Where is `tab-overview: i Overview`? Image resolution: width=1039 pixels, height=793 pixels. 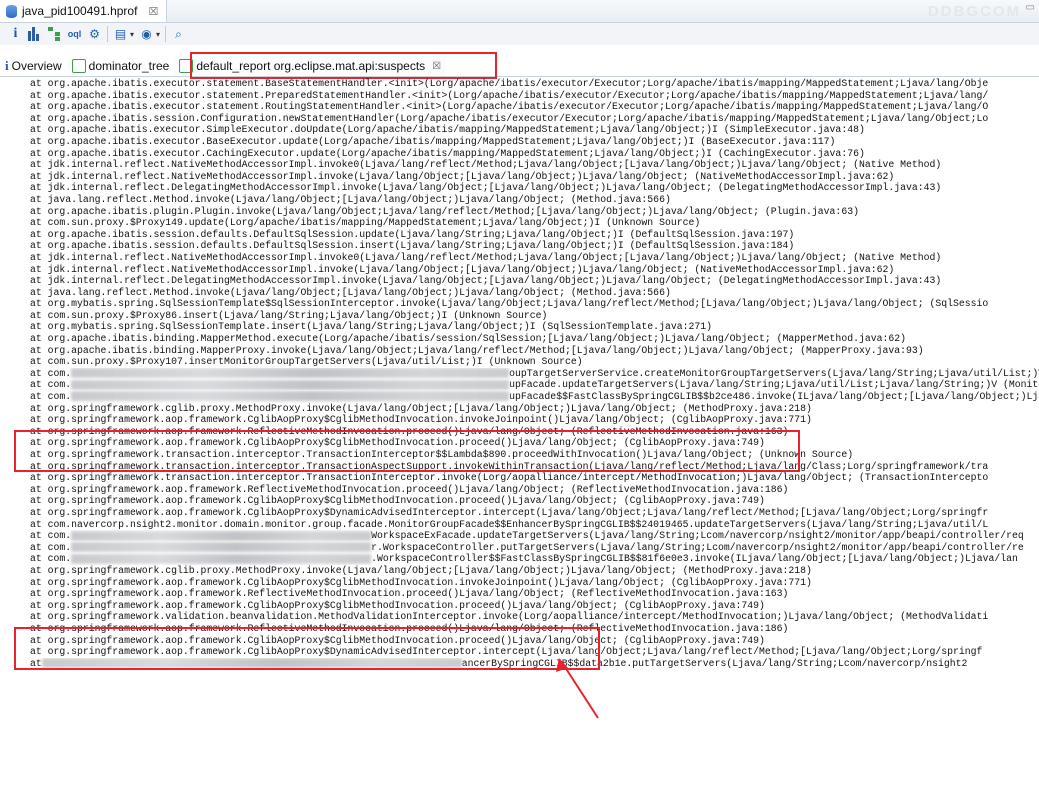
tab-overview: i Overview is located at coordinates (33, 66).